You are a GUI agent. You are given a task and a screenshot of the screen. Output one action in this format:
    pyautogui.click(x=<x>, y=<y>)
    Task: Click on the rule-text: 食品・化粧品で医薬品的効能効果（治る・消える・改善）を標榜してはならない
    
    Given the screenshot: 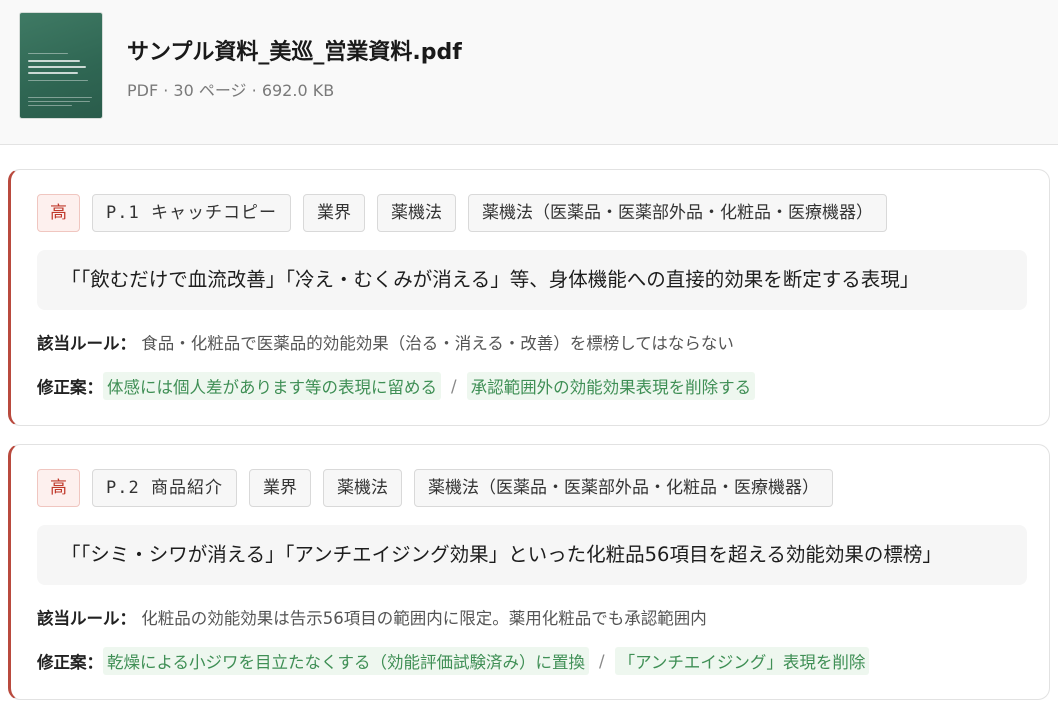 What is the action you would take?
    pyautogui.click(x=437, y=343)
    